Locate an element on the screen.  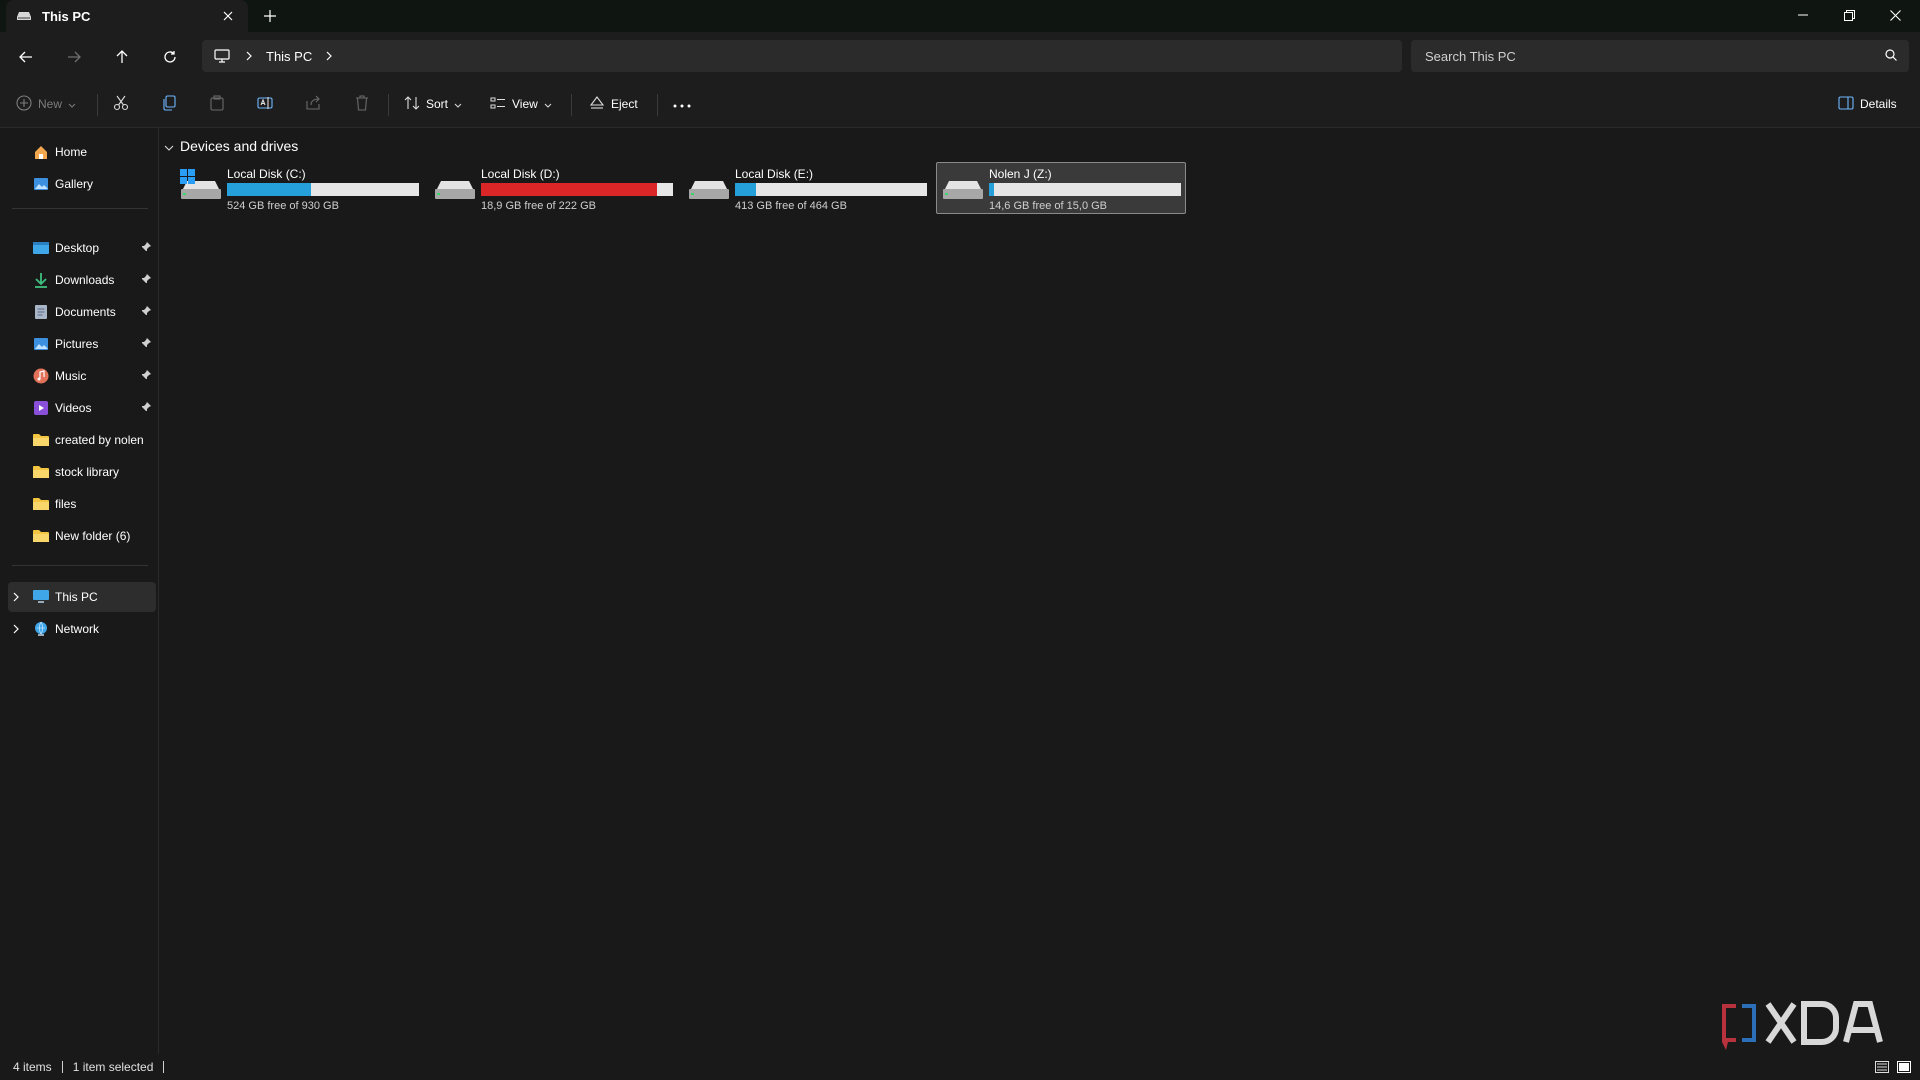
rename-button is located at coordinates (265, 104).